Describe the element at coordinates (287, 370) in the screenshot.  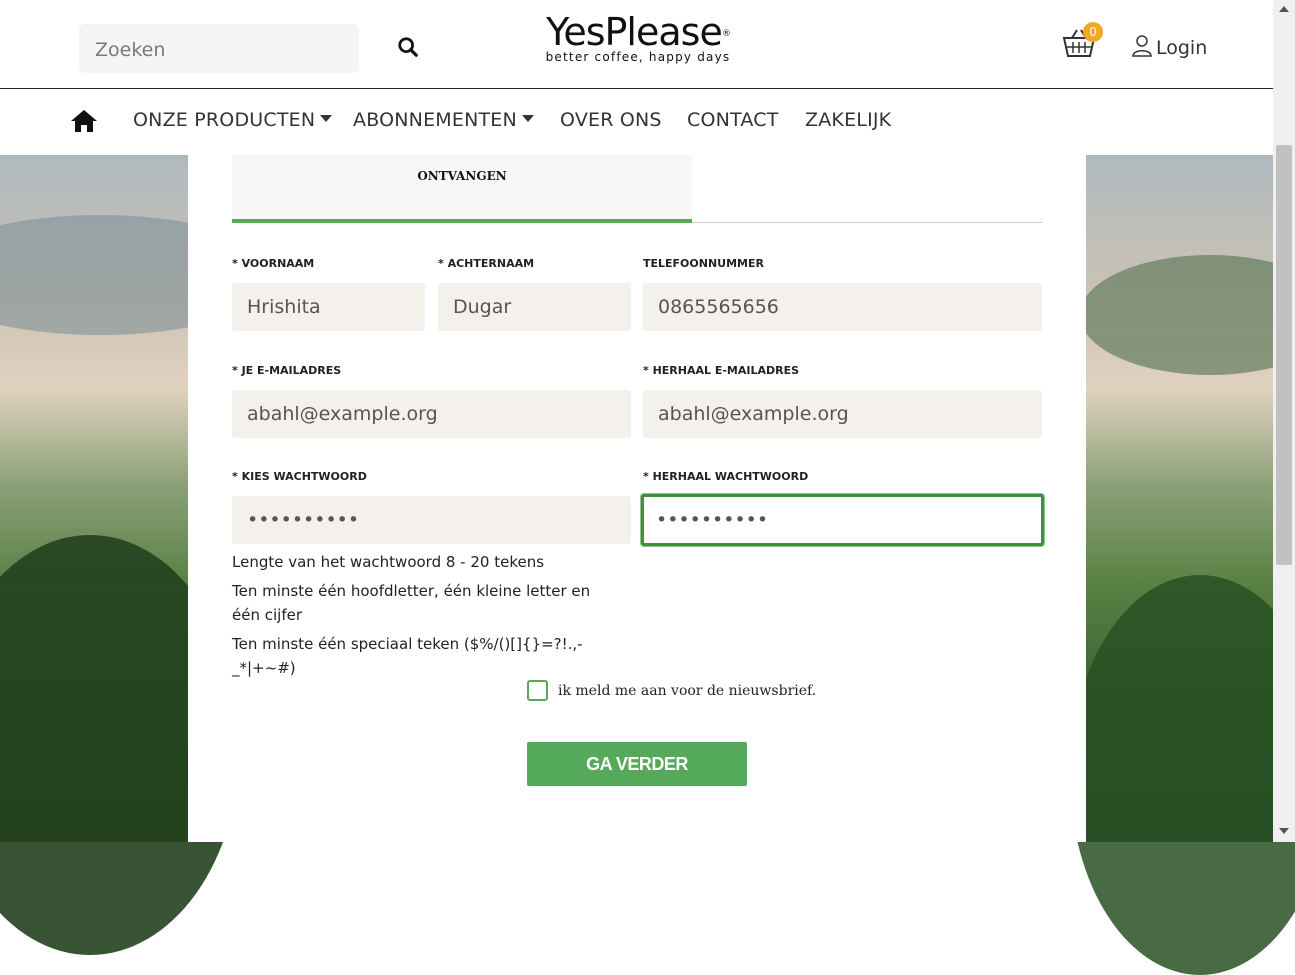
I see `email-label: * JE E-MAILADRES` at that location.